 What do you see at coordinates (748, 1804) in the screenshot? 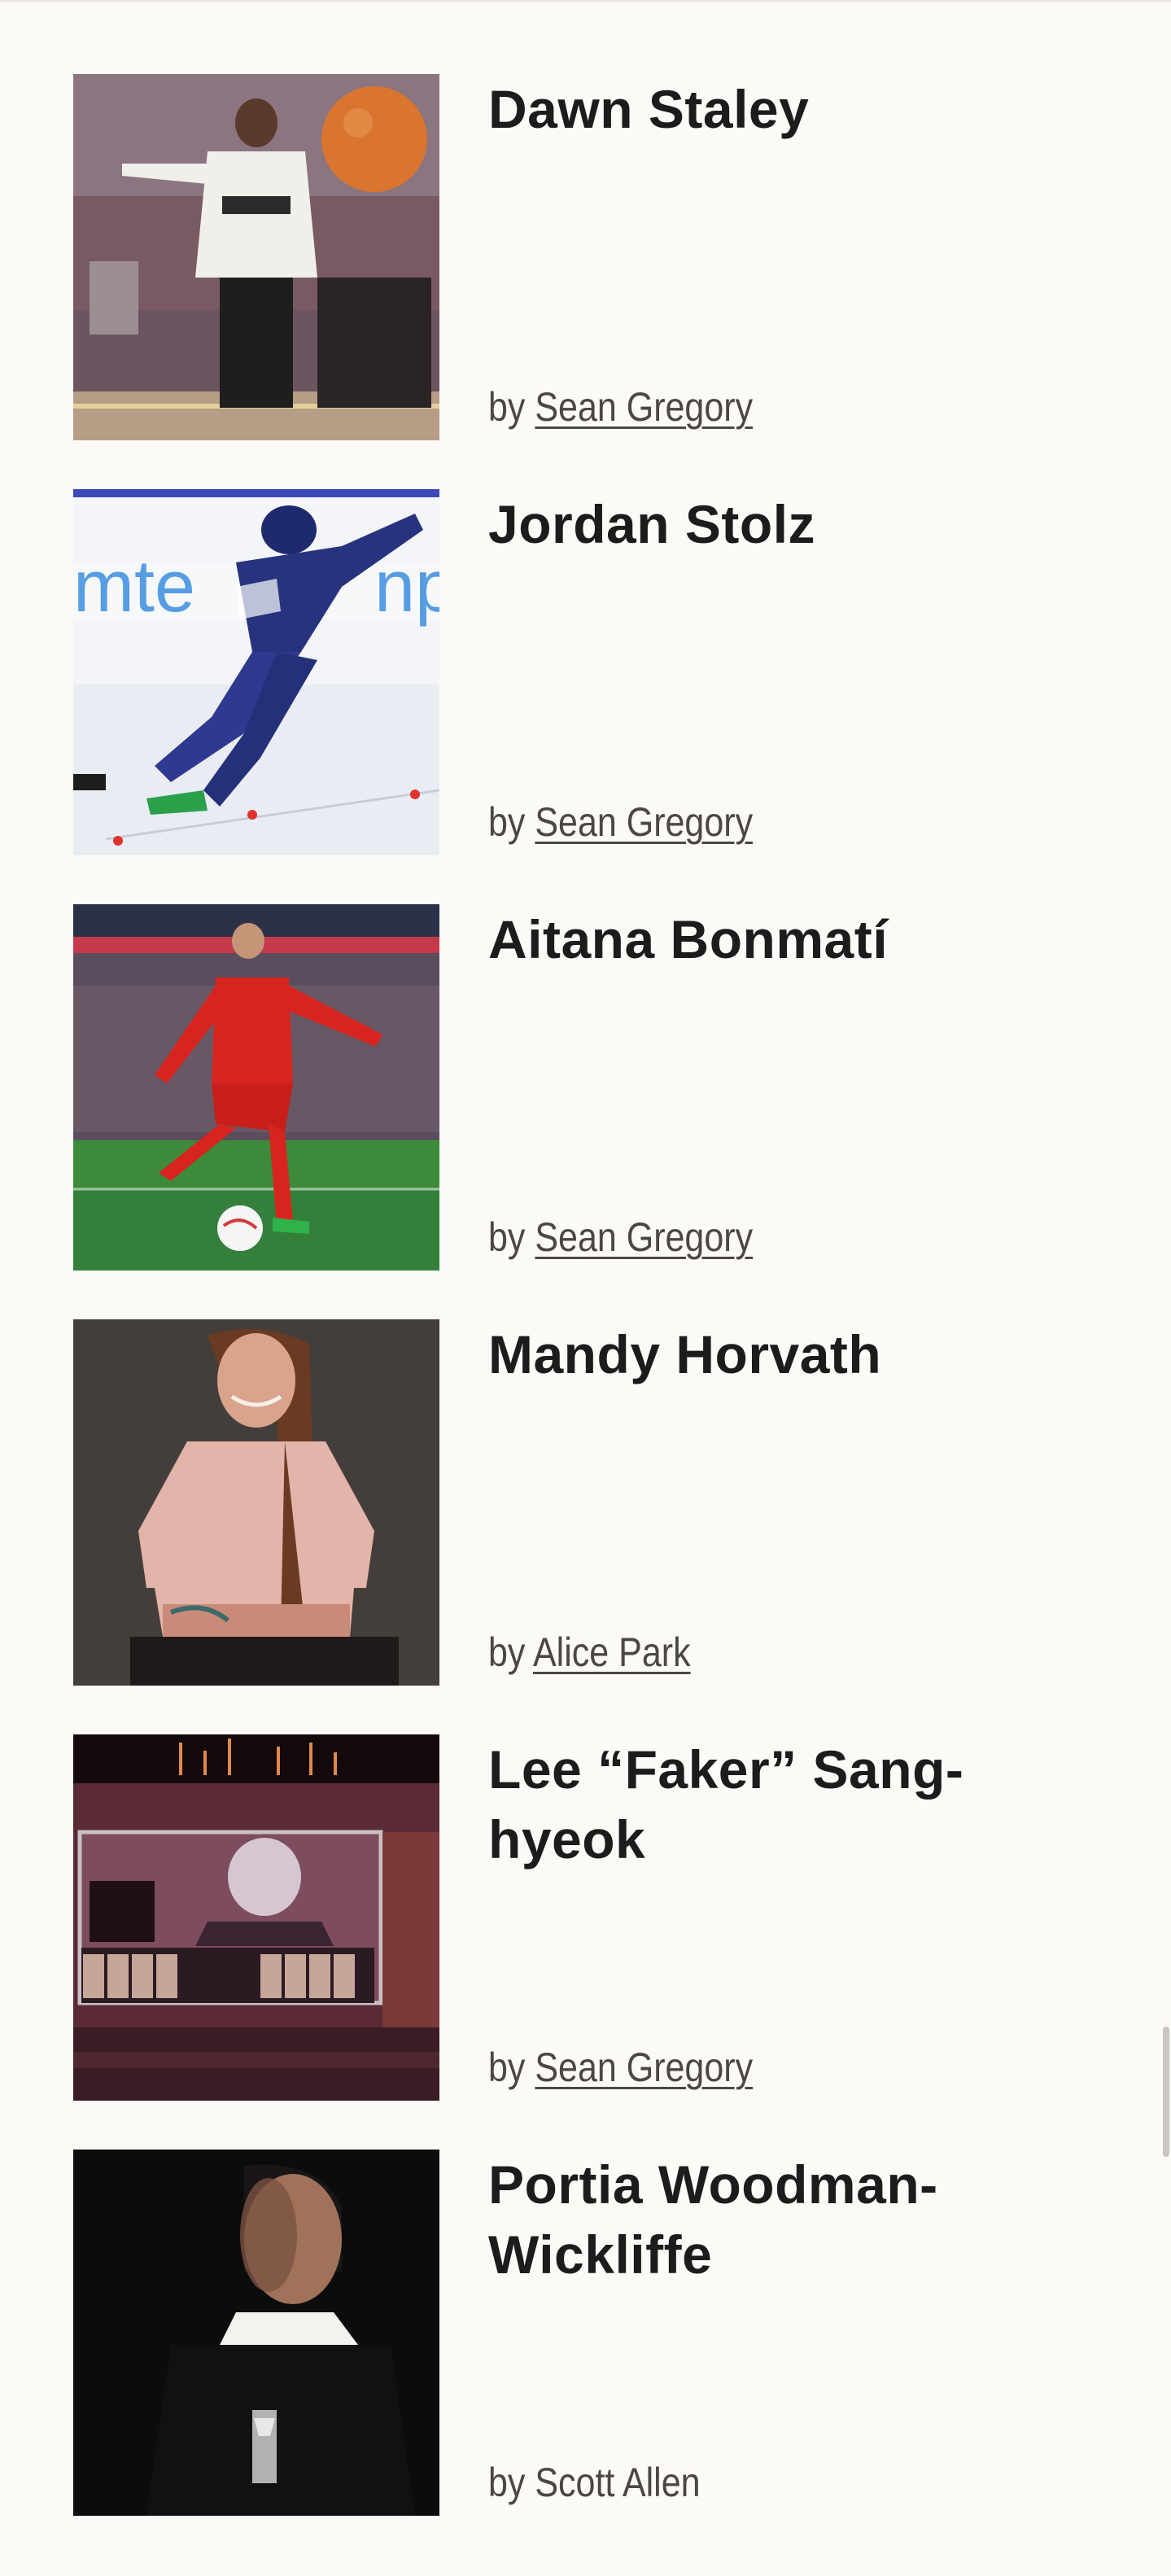
I see `article-title: Lee “Faker” Sang-hyeok` at bounding box center [748, 1804].